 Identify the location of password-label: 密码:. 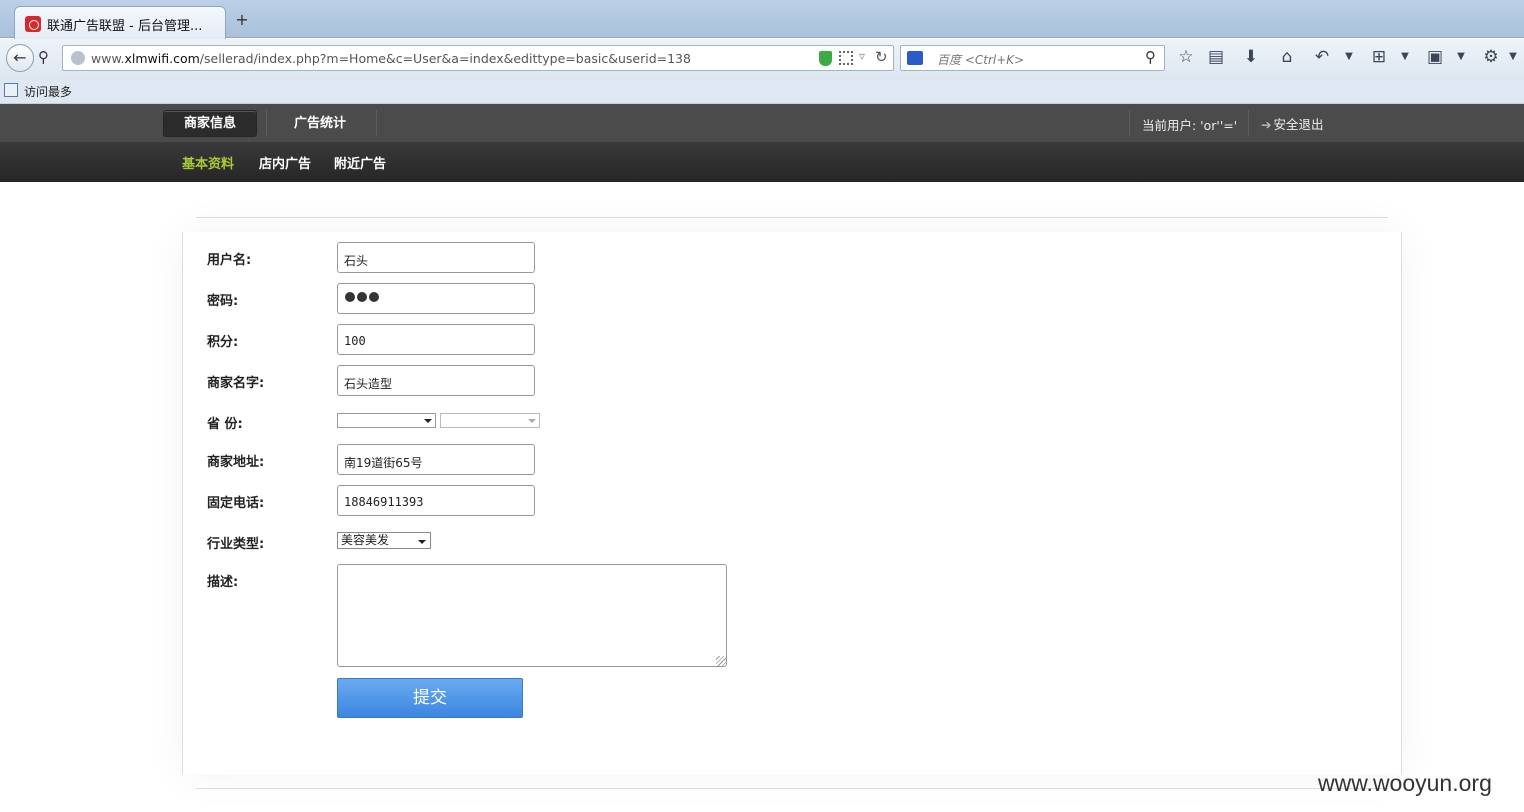
(223, 301).